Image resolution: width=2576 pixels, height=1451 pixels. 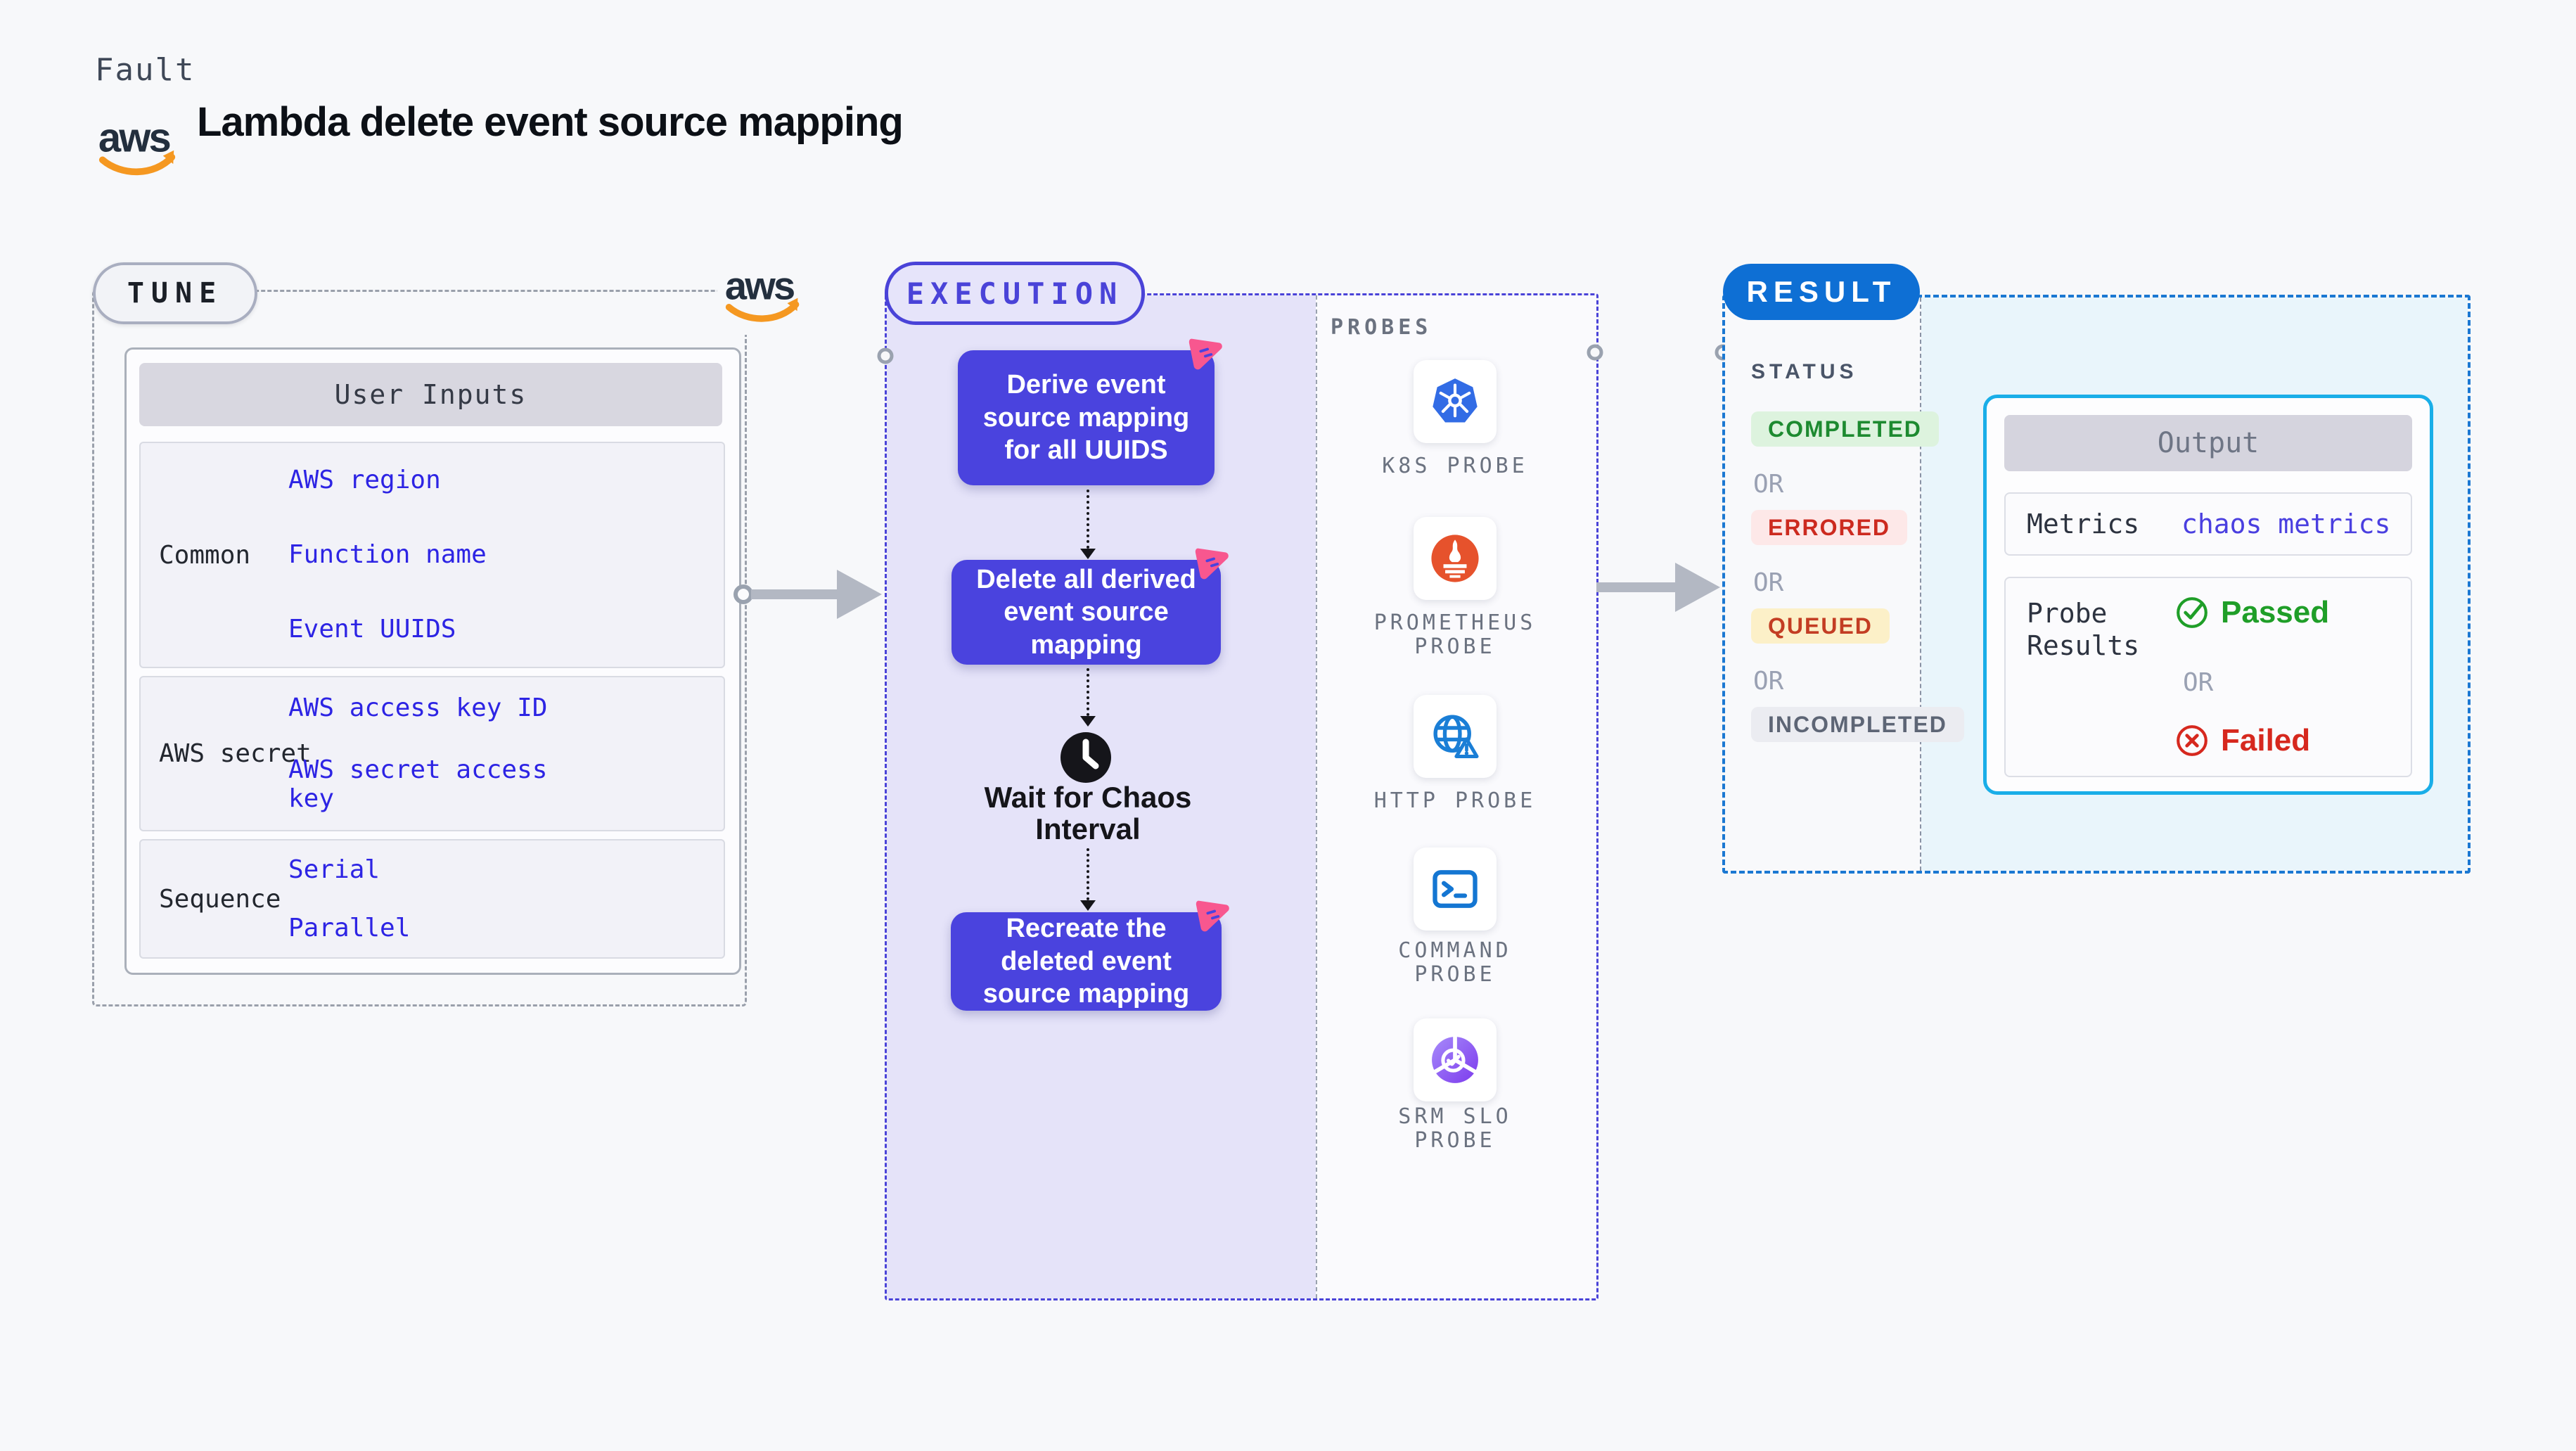 What do you see at coordinates (1015, 293) in the screenshot?
I see `execution-badge: EXECUTION` at bounding box center [1015, 293].